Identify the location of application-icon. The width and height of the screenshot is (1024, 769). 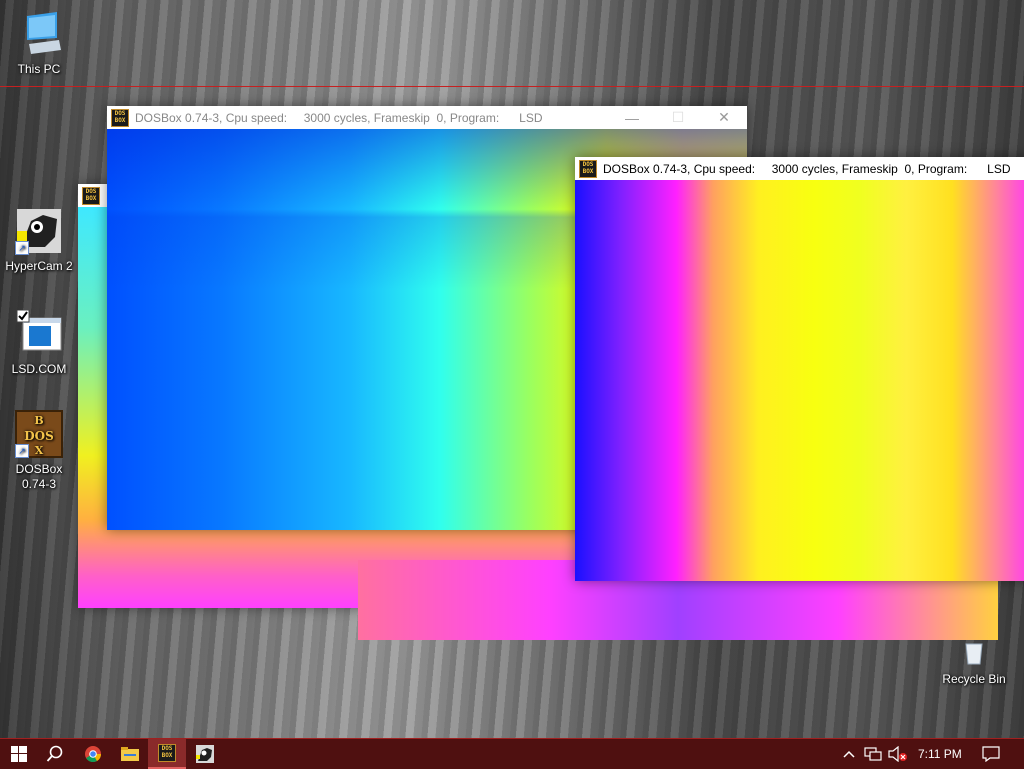
(39, 333).